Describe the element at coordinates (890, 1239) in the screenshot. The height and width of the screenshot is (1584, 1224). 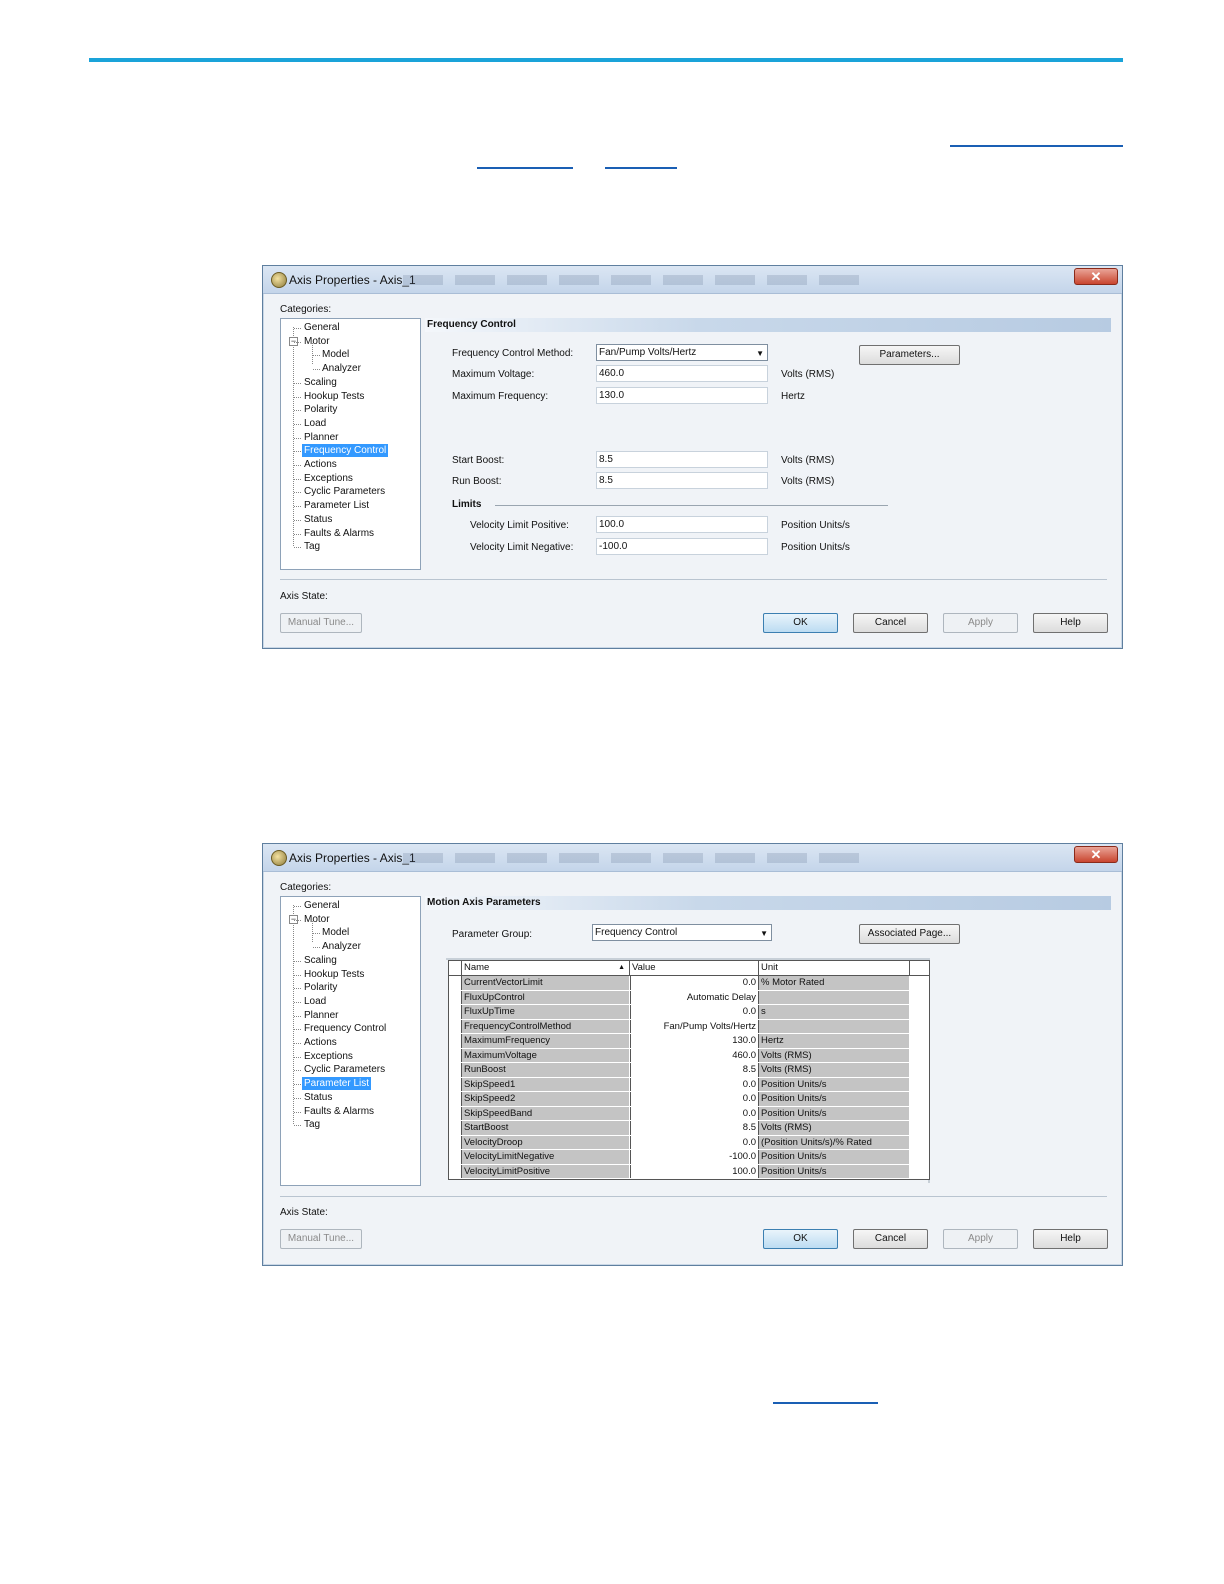
I see `cancel-button: Cancel` at that location.